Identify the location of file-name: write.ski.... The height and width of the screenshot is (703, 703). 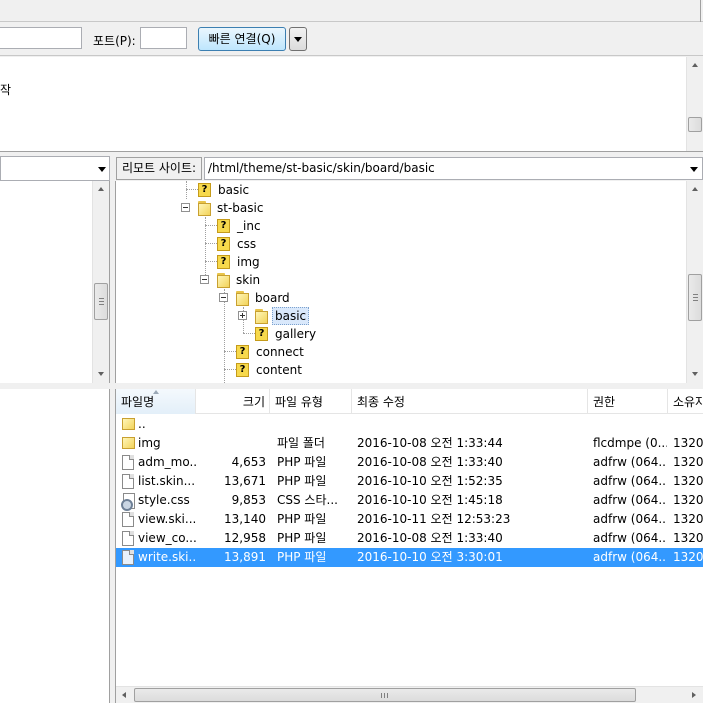
(167, 557).